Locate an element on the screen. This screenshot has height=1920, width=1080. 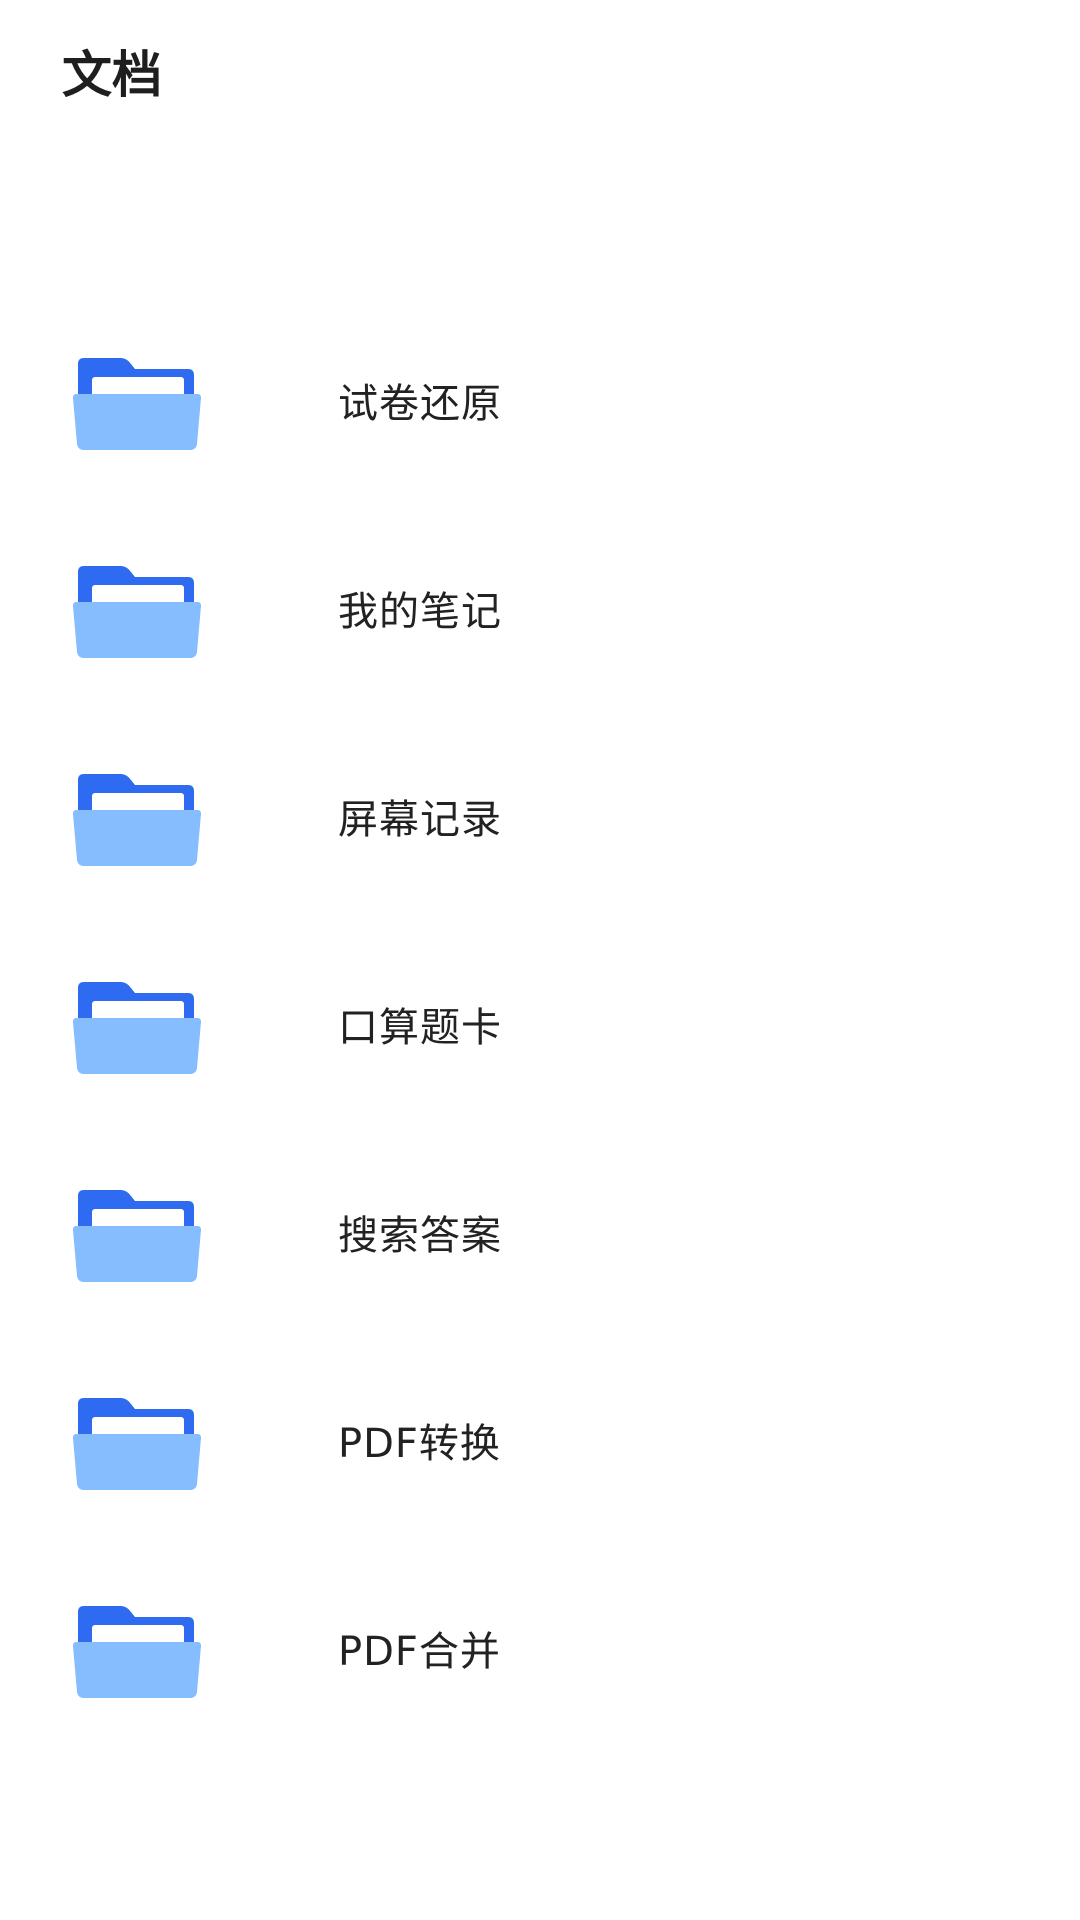
folder-item-exam-restore: 试卷还原 is located at coordinates (540, 404).